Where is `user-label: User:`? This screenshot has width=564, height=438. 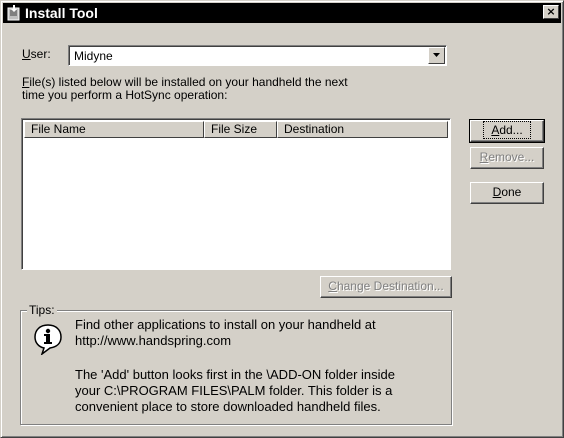 user-label: User: is located at coordinates (36, 54).